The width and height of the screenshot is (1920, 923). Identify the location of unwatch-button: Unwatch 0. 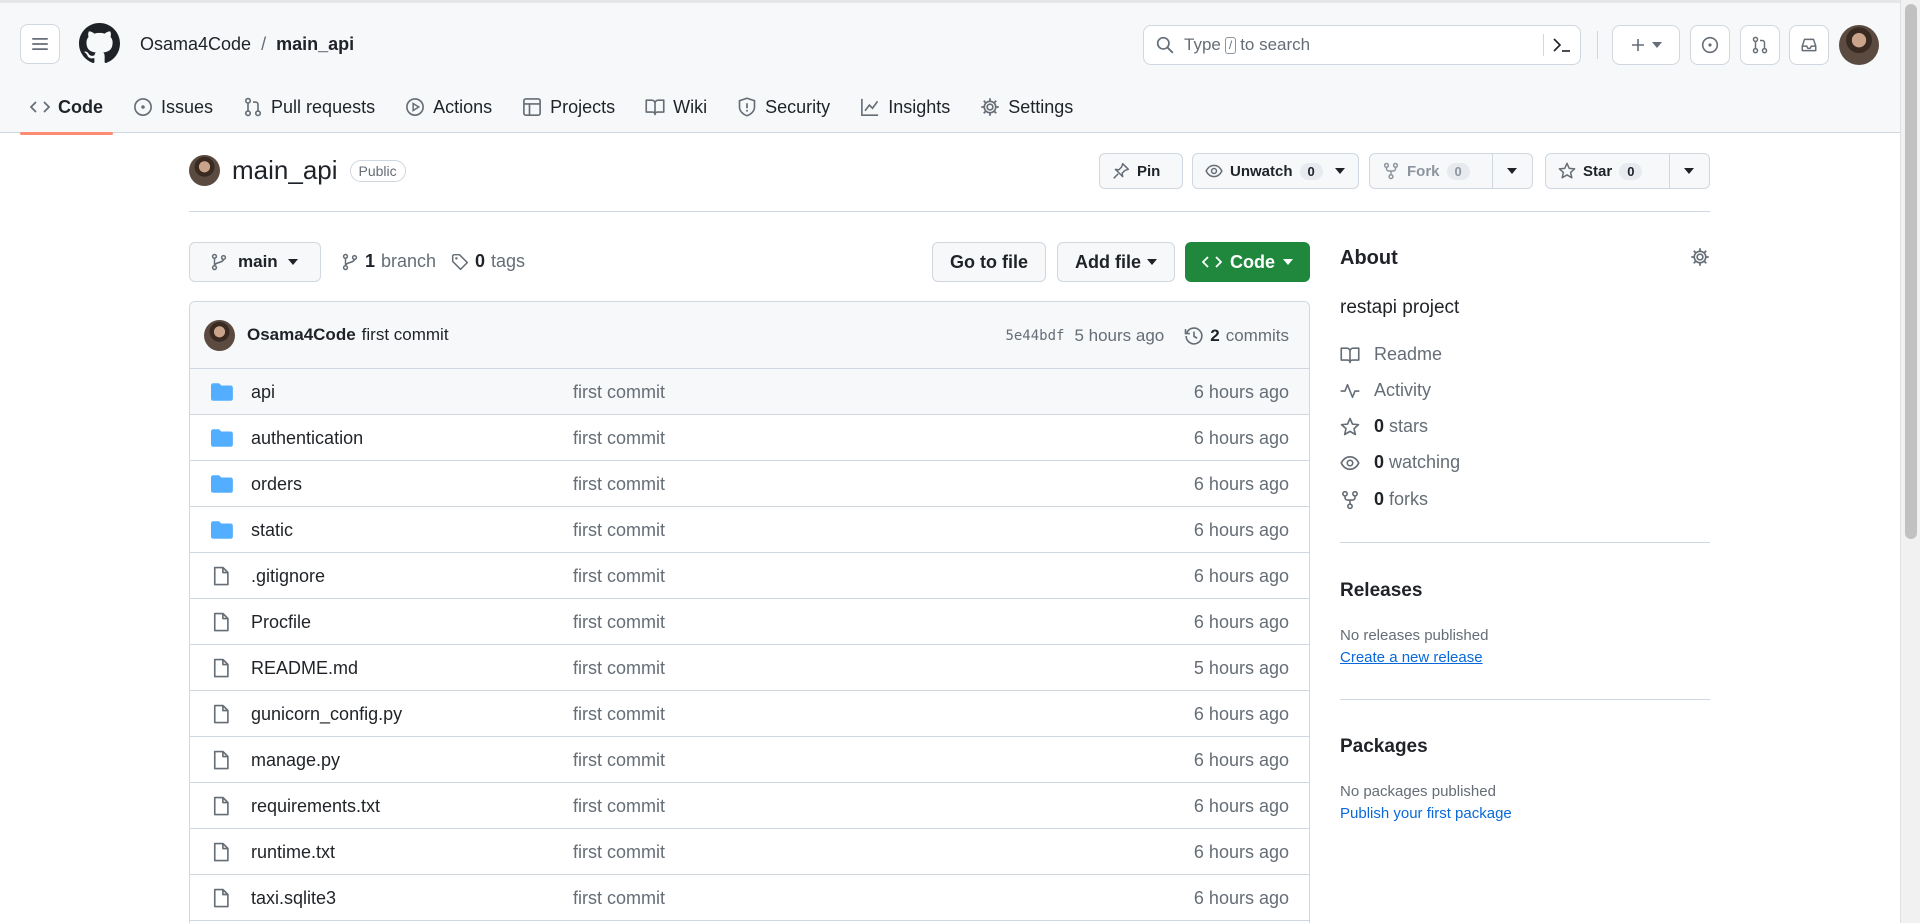
(1275, 171).